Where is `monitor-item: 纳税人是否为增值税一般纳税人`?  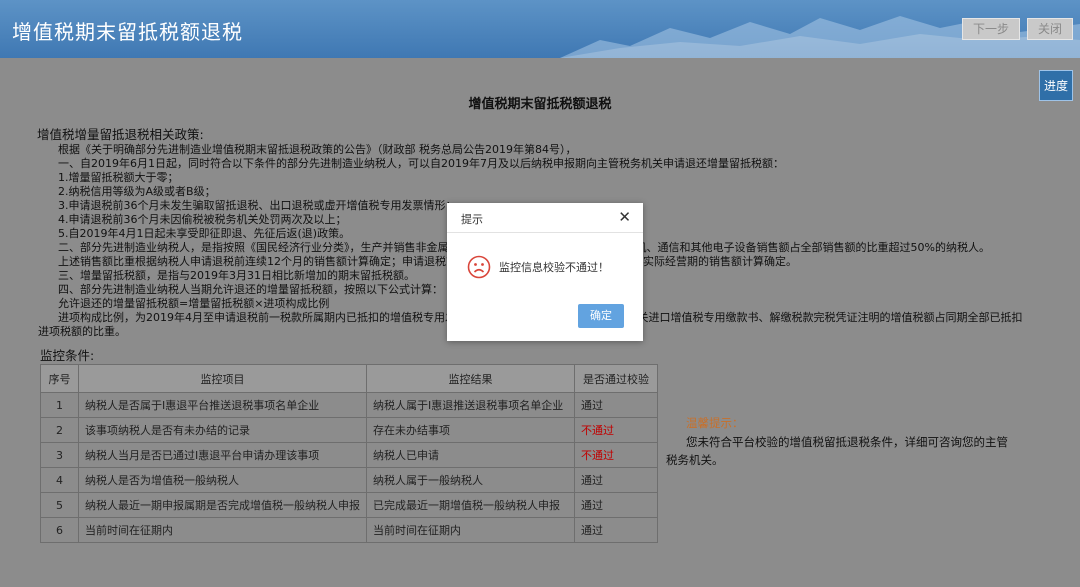 monitor-item: 纳税人是否为增值税一般纳税人 is located at coordinates (222, 480).